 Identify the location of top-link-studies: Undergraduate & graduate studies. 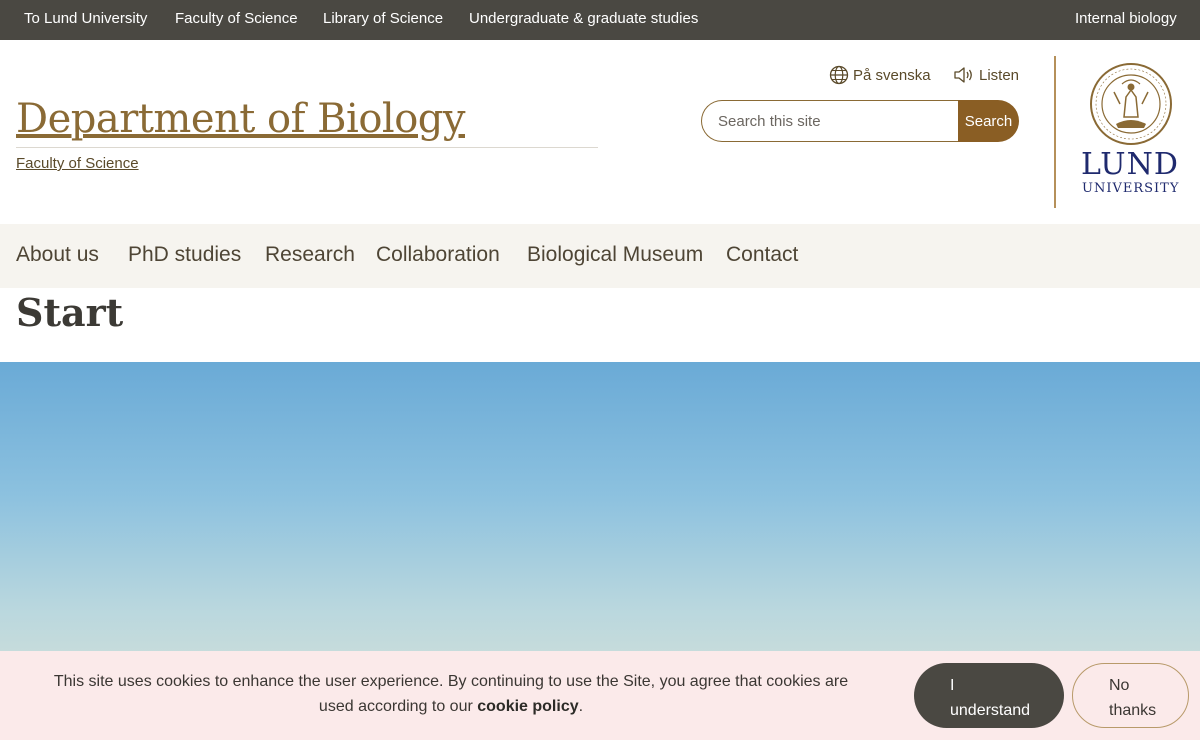
(583, 20).